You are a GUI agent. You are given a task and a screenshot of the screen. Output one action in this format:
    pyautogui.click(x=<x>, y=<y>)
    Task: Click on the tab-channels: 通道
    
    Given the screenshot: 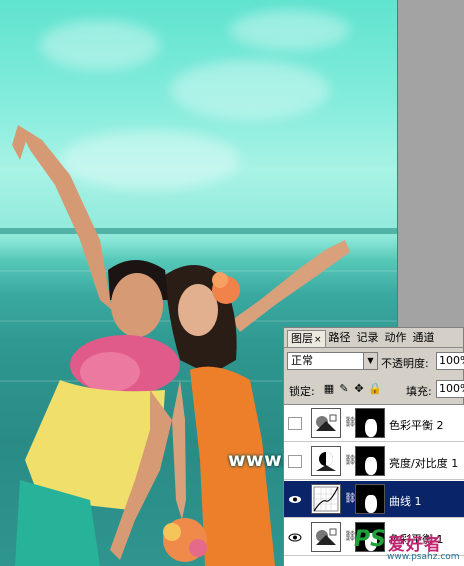 What is the action you would take?
    pyautogui.click(x=424, y=338)
    